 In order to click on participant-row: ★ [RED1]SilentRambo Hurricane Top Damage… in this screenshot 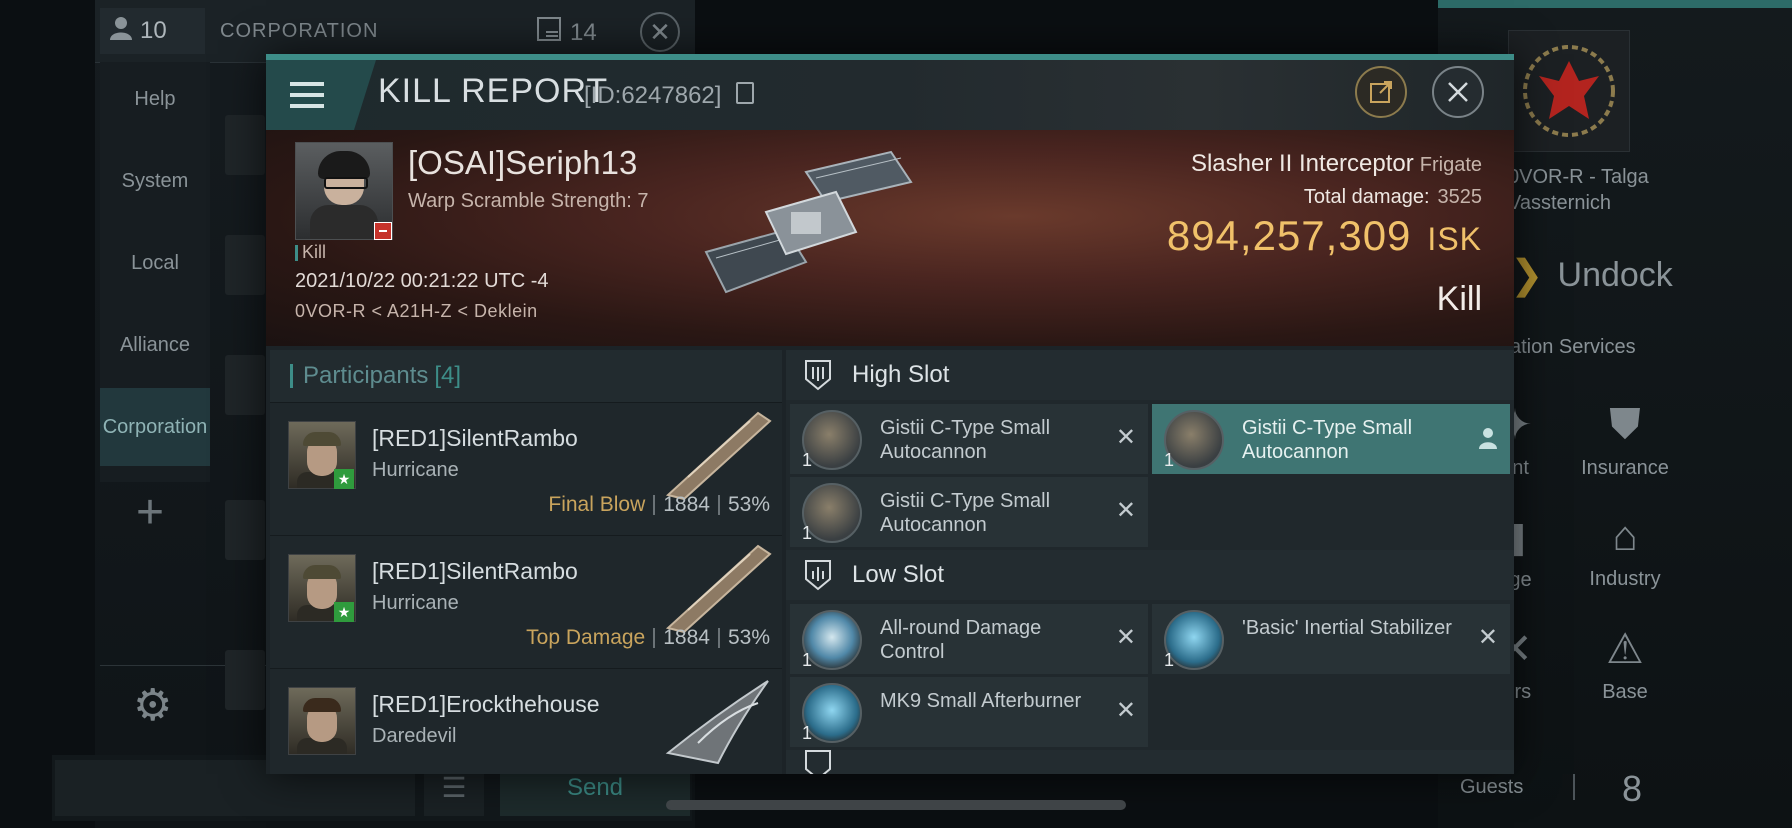, I will do `click(526, 600)`.